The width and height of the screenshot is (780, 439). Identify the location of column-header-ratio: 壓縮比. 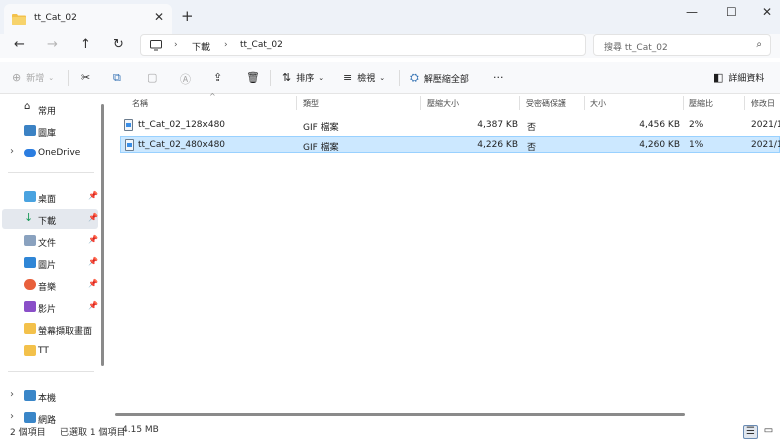
(701, 103).